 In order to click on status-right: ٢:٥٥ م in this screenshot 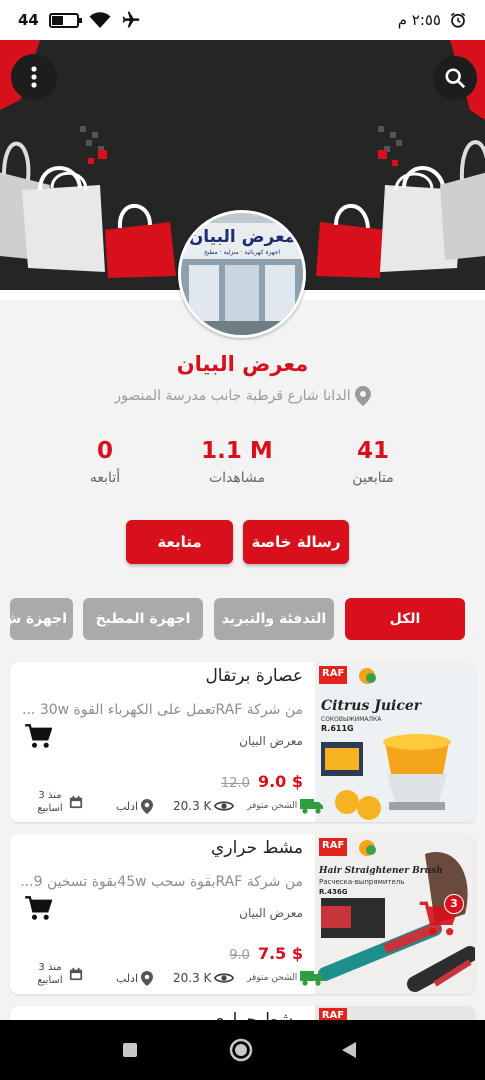, I will do `click(432, 20)`.